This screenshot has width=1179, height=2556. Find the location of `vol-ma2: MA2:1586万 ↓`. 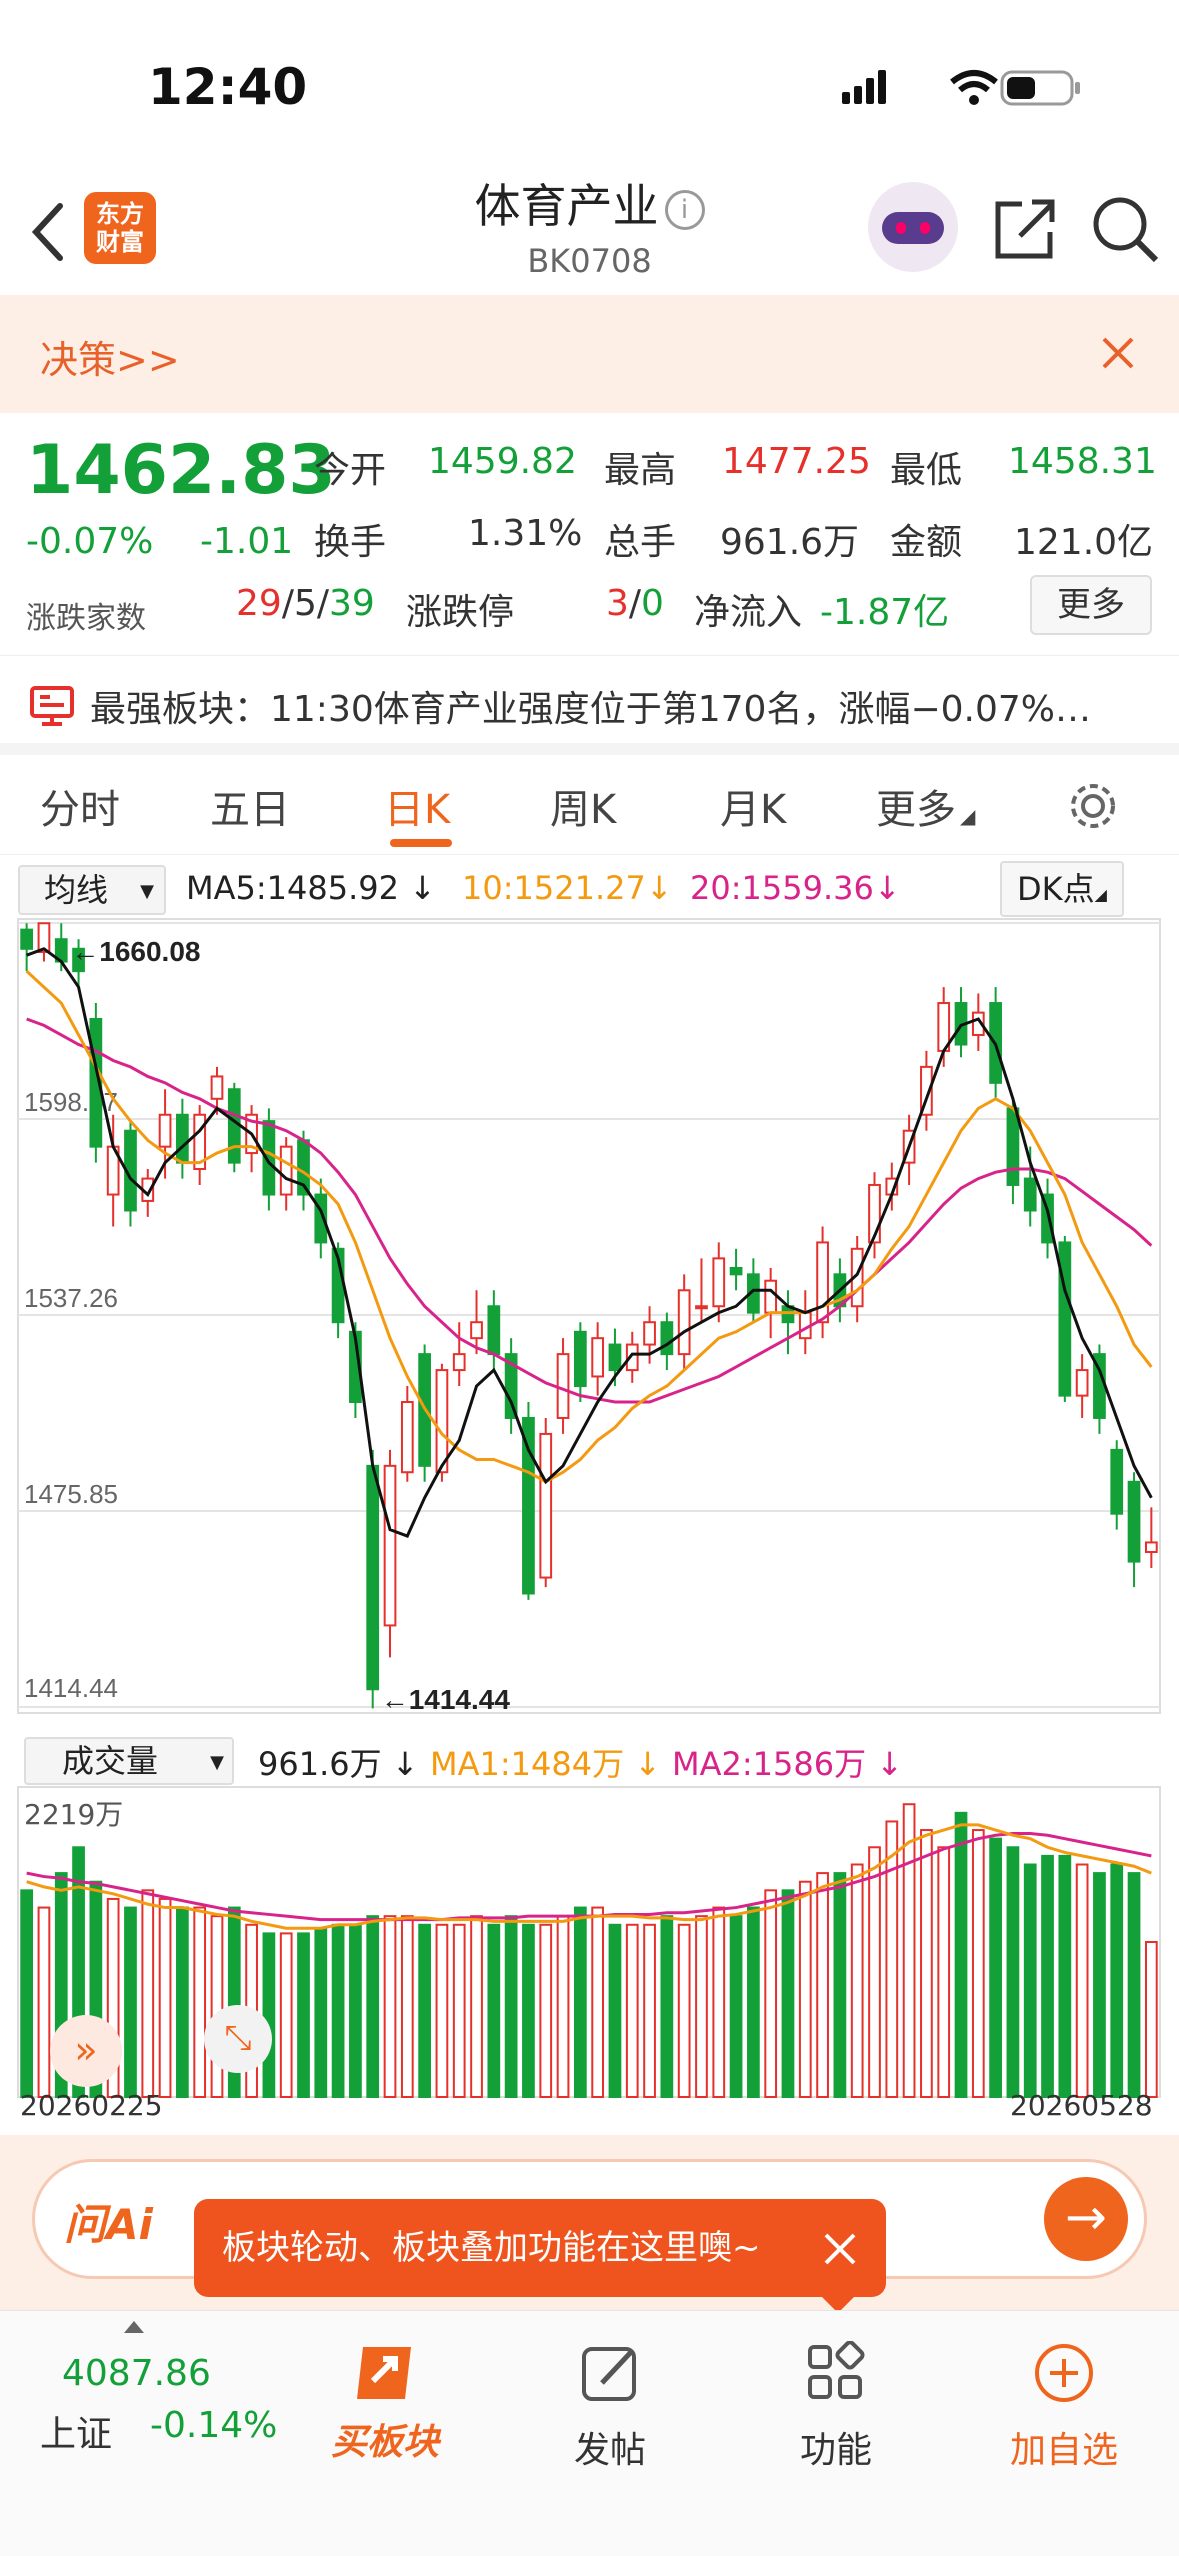

vol-ma2: MA2:1586万 ↓ is located at coordinates (788, 1764).